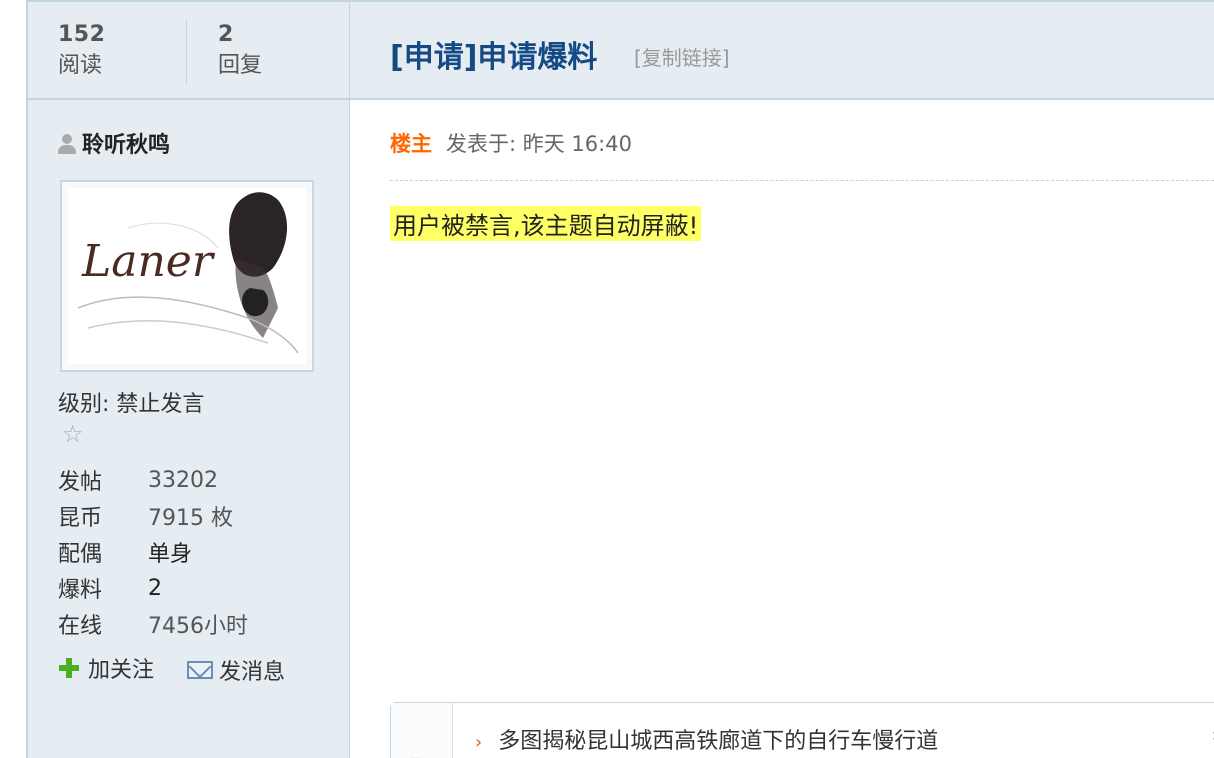  Describe the element at coordinates (131, 404) in the screenshot. I see `user-level: 级别: 禁止发言` at that location.